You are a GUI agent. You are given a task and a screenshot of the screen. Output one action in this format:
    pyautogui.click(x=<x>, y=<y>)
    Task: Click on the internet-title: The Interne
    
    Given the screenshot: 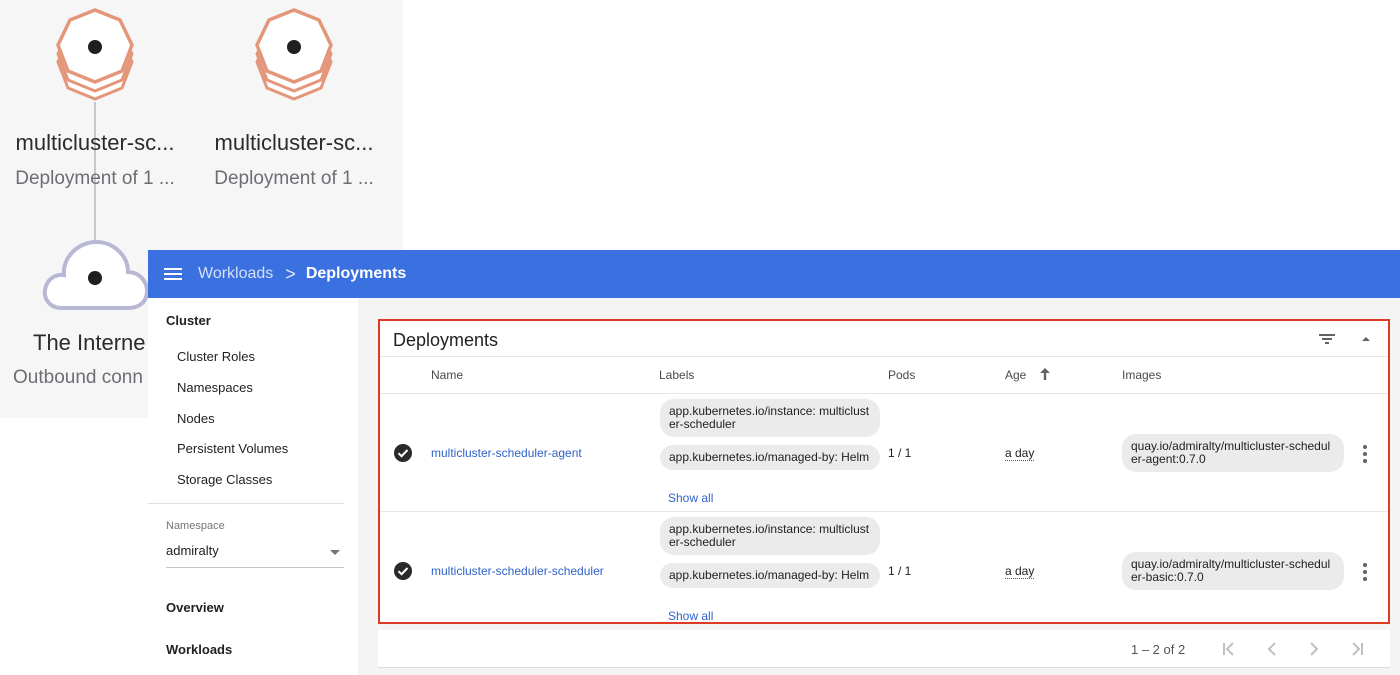 What is the action you would take?
    pyautogui.click(x=89, y=342)
    